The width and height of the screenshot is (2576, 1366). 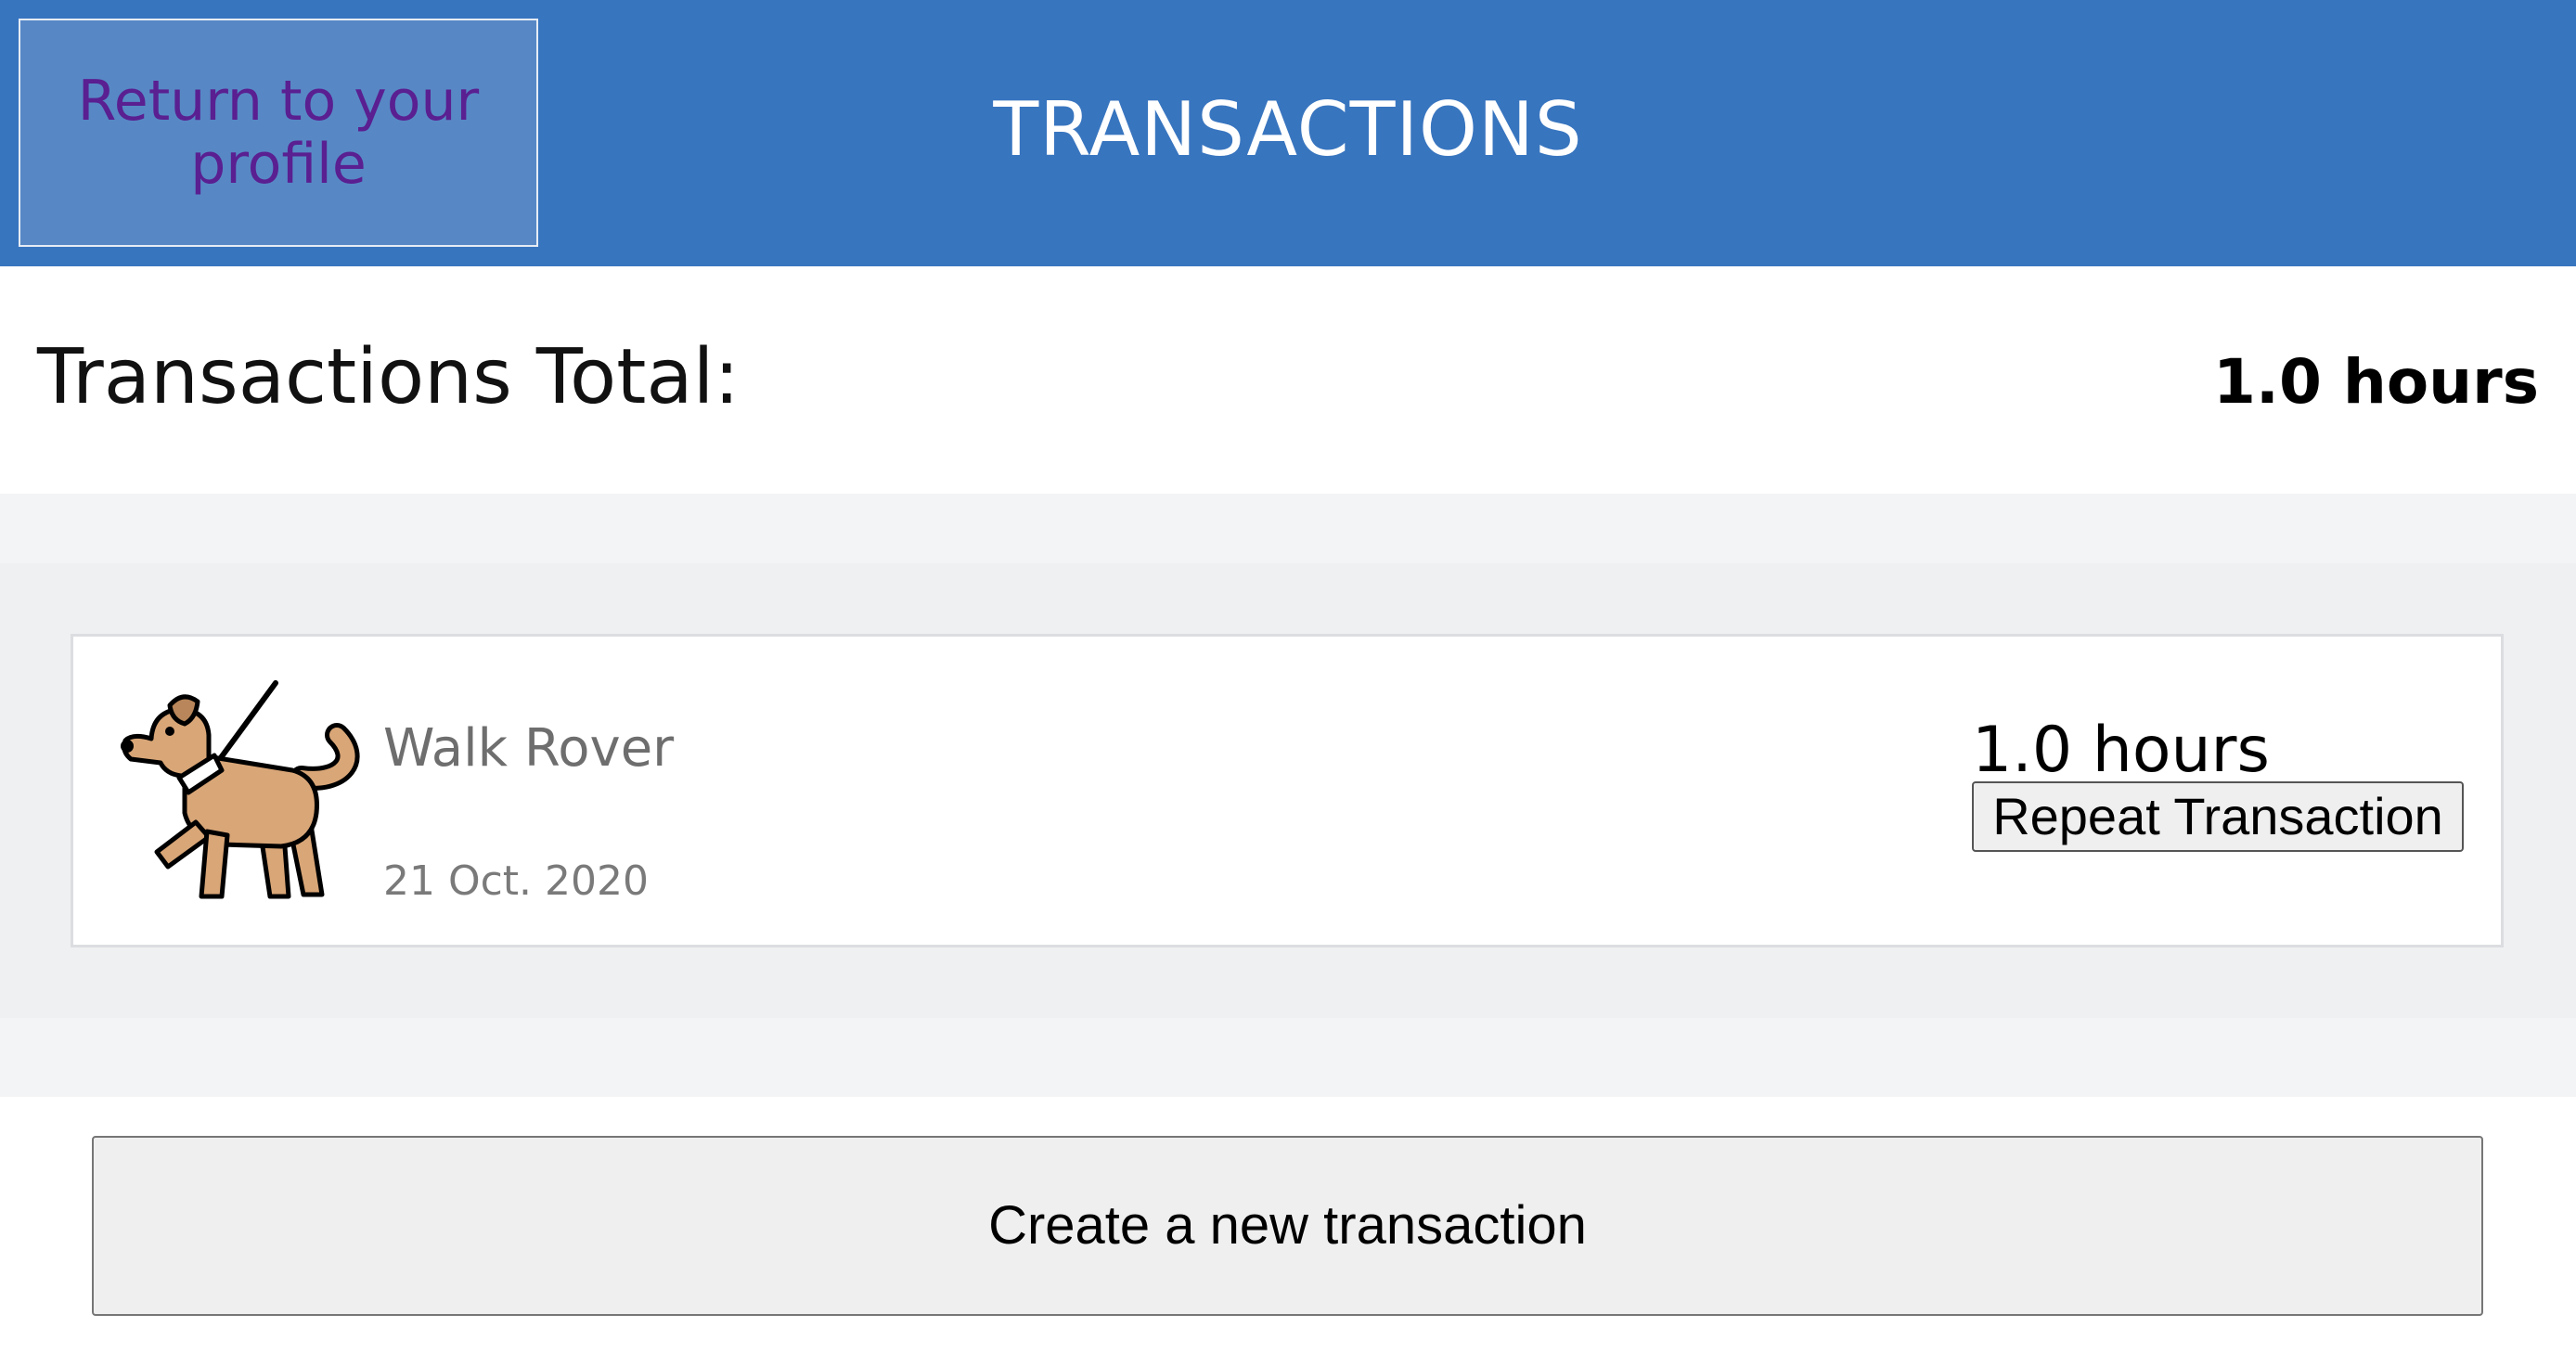 I want to click on create-transaction-button: Create a new transaction, so click(x=1288, y=1226).